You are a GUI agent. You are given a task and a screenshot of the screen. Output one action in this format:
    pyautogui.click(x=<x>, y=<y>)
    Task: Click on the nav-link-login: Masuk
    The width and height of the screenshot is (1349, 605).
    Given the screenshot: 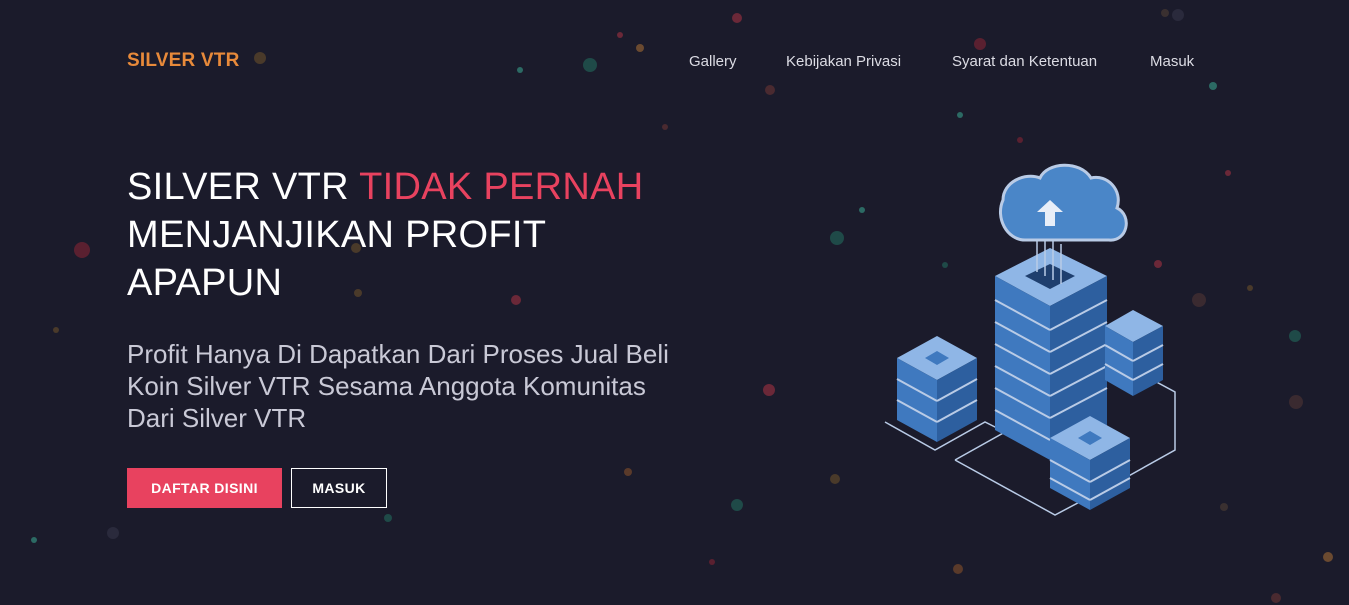 What is the action you would take?
    pyautogui.click(x=1172, y=61)
    